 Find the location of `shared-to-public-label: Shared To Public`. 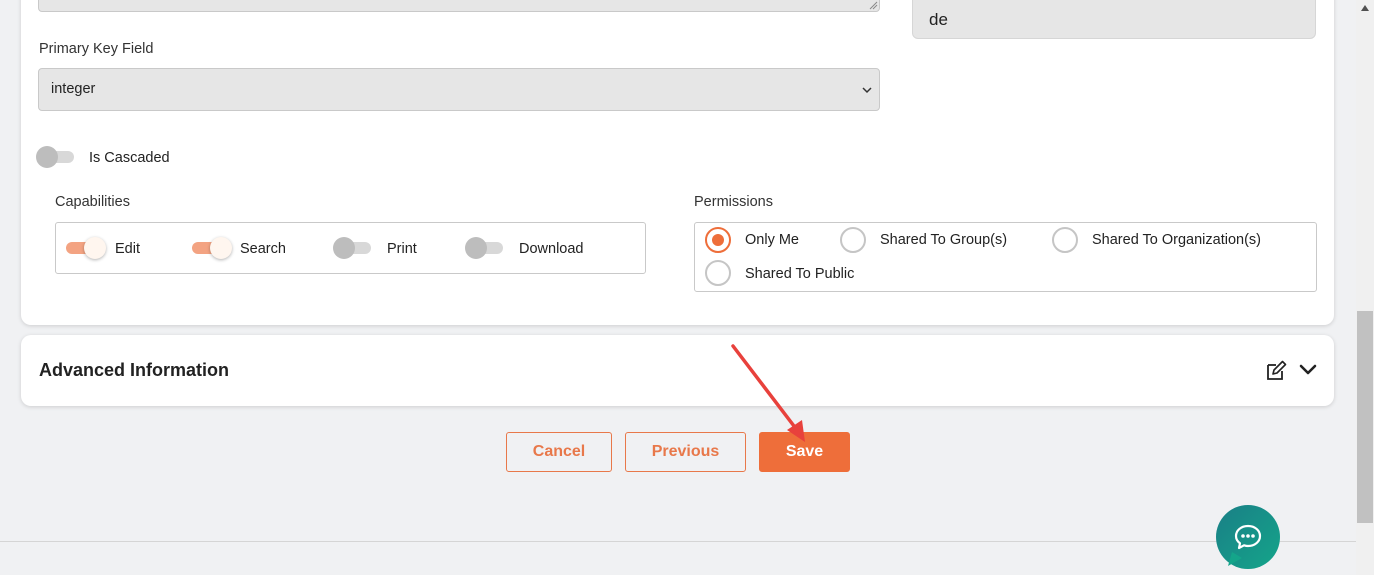

shared-to-public-label: Shared To Public is located at coordinates (800, 274).